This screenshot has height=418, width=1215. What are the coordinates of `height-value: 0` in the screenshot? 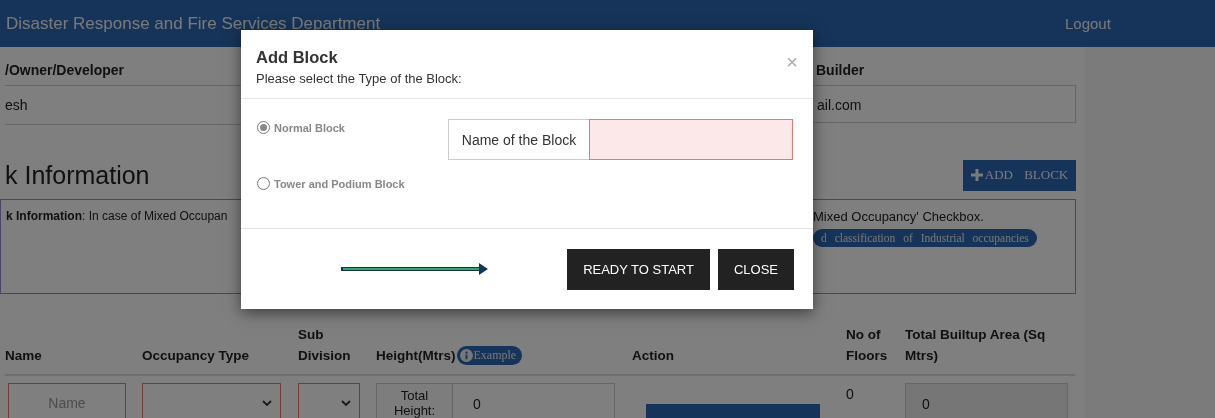 It's located at (476, 404).